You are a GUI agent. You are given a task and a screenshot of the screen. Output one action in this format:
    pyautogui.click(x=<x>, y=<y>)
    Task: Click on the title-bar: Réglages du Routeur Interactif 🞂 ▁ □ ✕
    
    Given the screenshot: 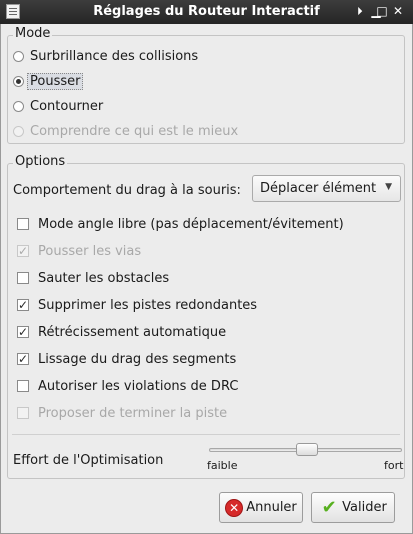 What is the action you would take?
    pyautogui.click(x=206, y=12)
    